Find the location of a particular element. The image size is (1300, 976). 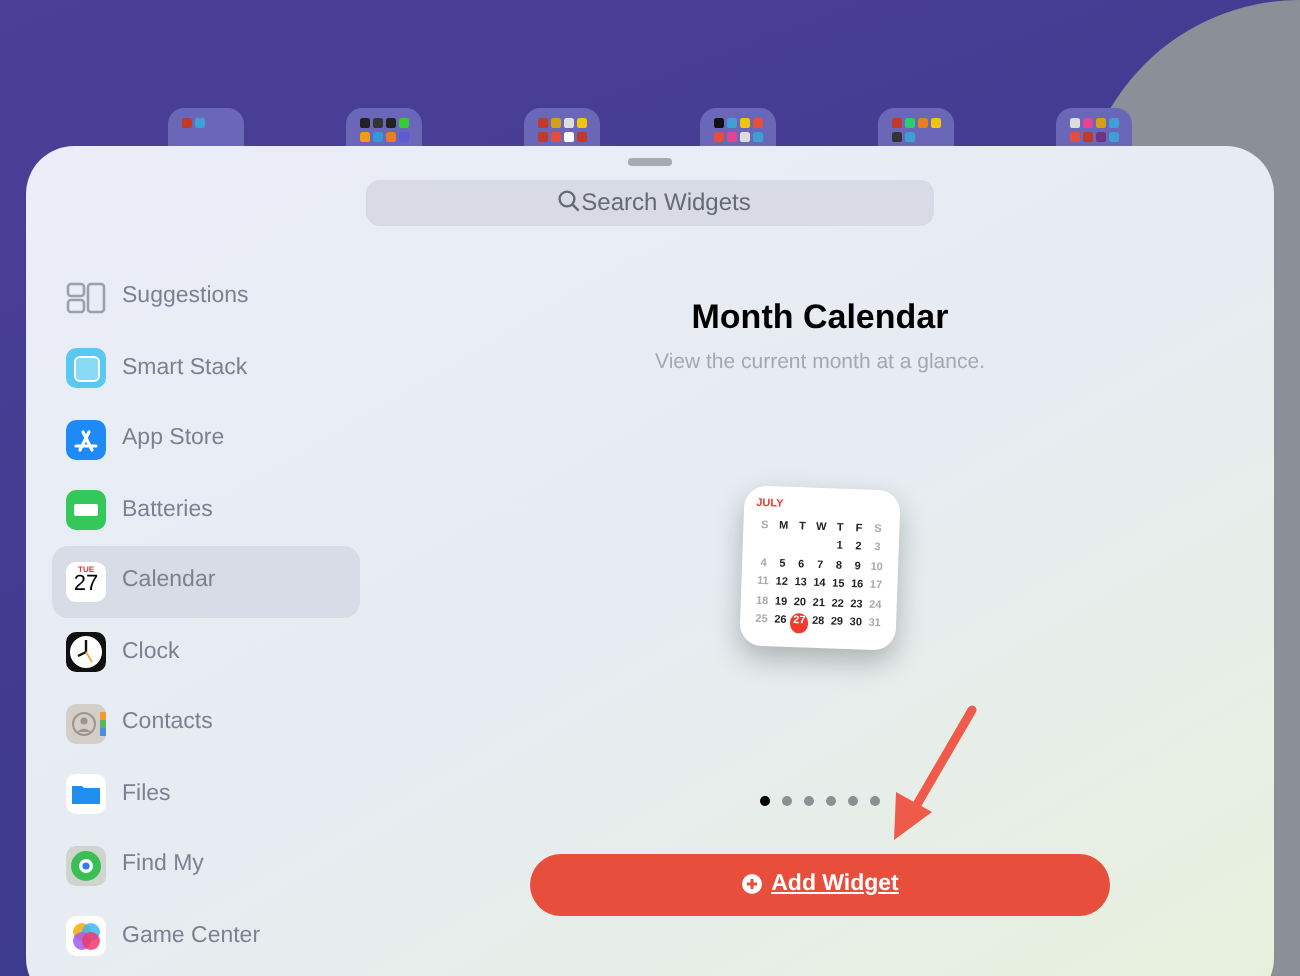

sidebar-label: Batteries is located at coordinates (167, 510).